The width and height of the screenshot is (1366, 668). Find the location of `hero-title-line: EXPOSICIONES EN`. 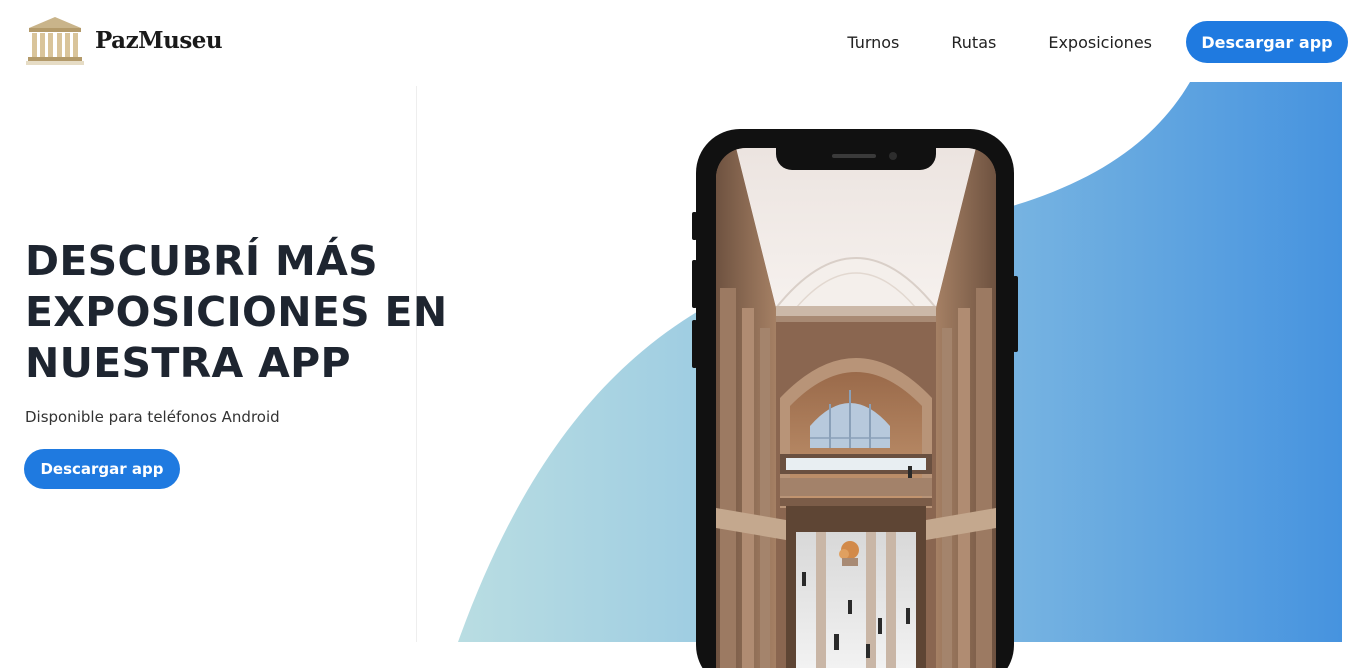

hero-title-line: EXPOSICIONES EN is located at coordinates (236, 312).